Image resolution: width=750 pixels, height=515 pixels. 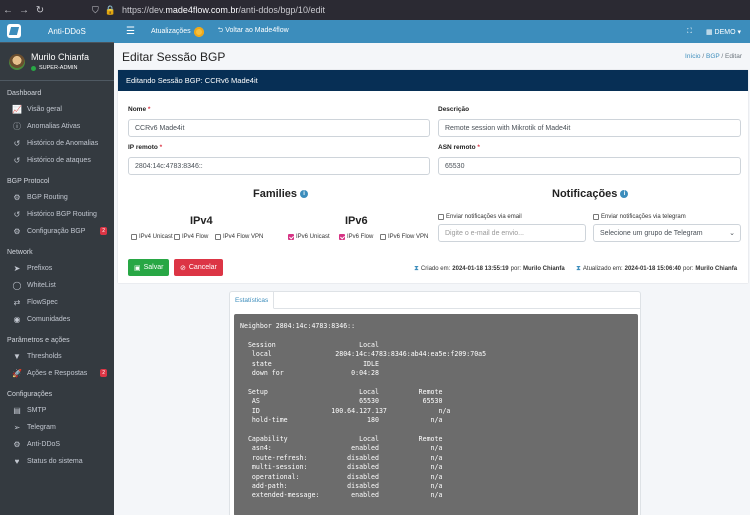 I want to click on notificacoes-title: Notificações i, so click(x=590, y=194).